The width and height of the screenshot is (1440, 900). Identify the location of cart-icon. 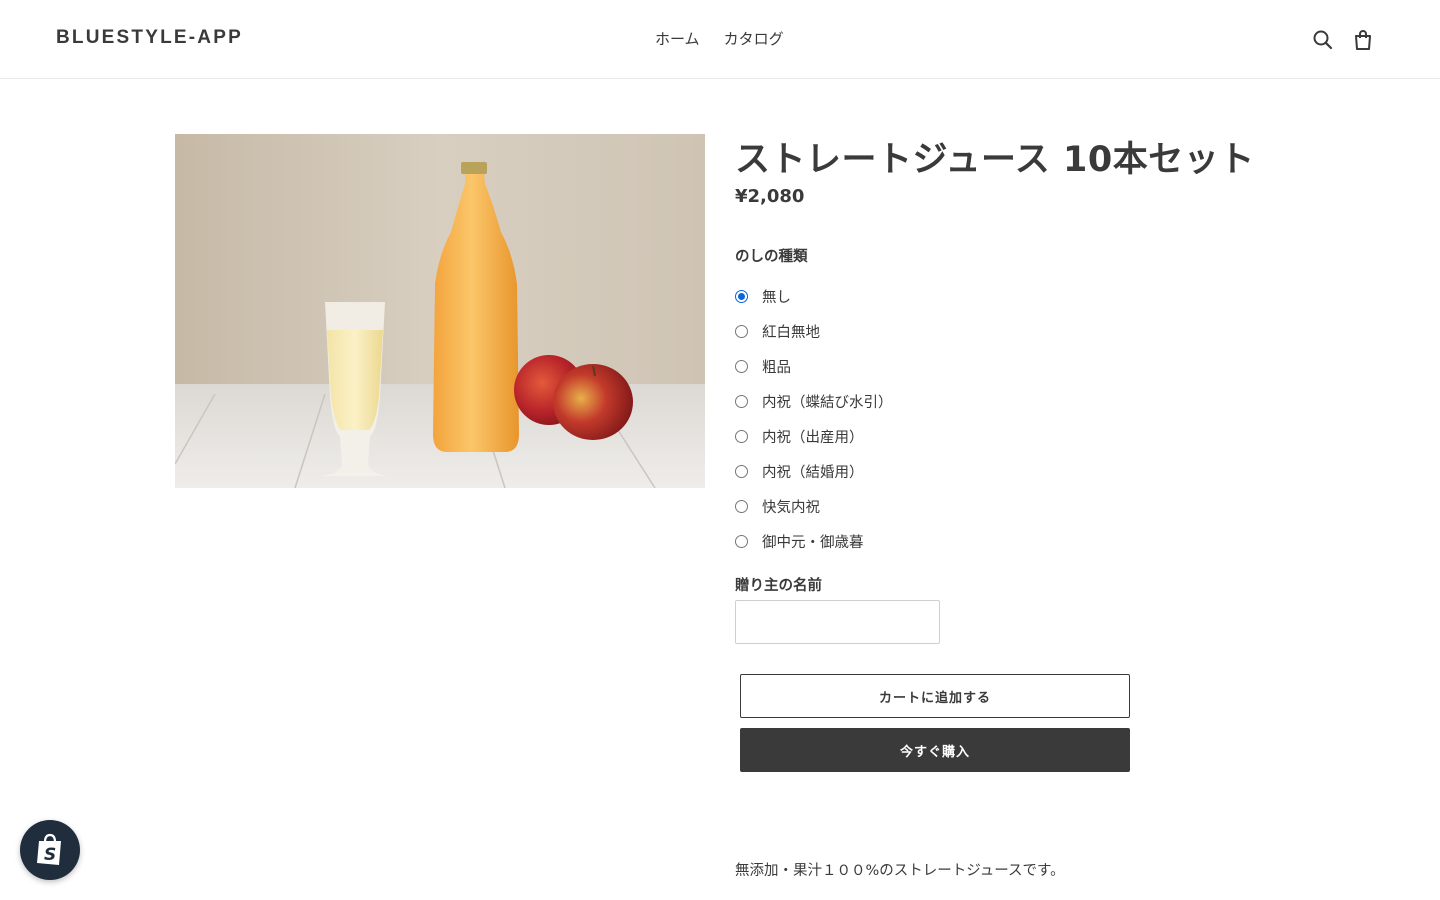
(1363, 40).